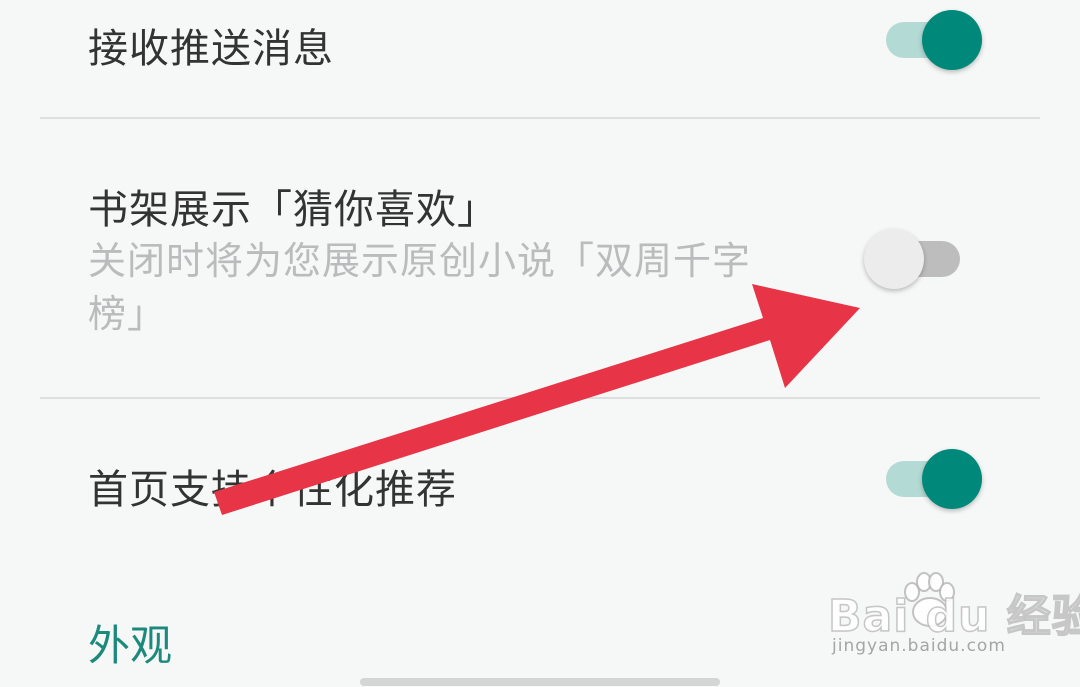  Describe the element at coordinates (953, 616) in the screenshot. I see `watermark-logo-text: Bai du 经验` at that location.